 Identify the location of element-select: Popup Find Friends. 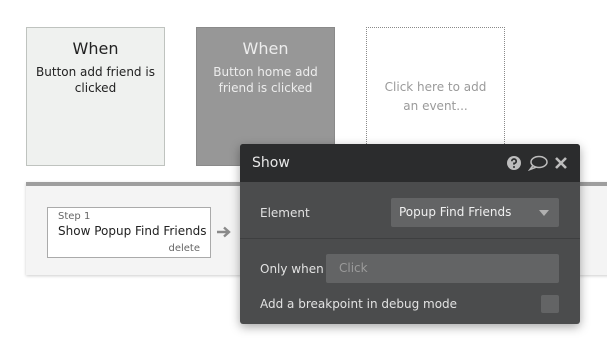
(475, 212).